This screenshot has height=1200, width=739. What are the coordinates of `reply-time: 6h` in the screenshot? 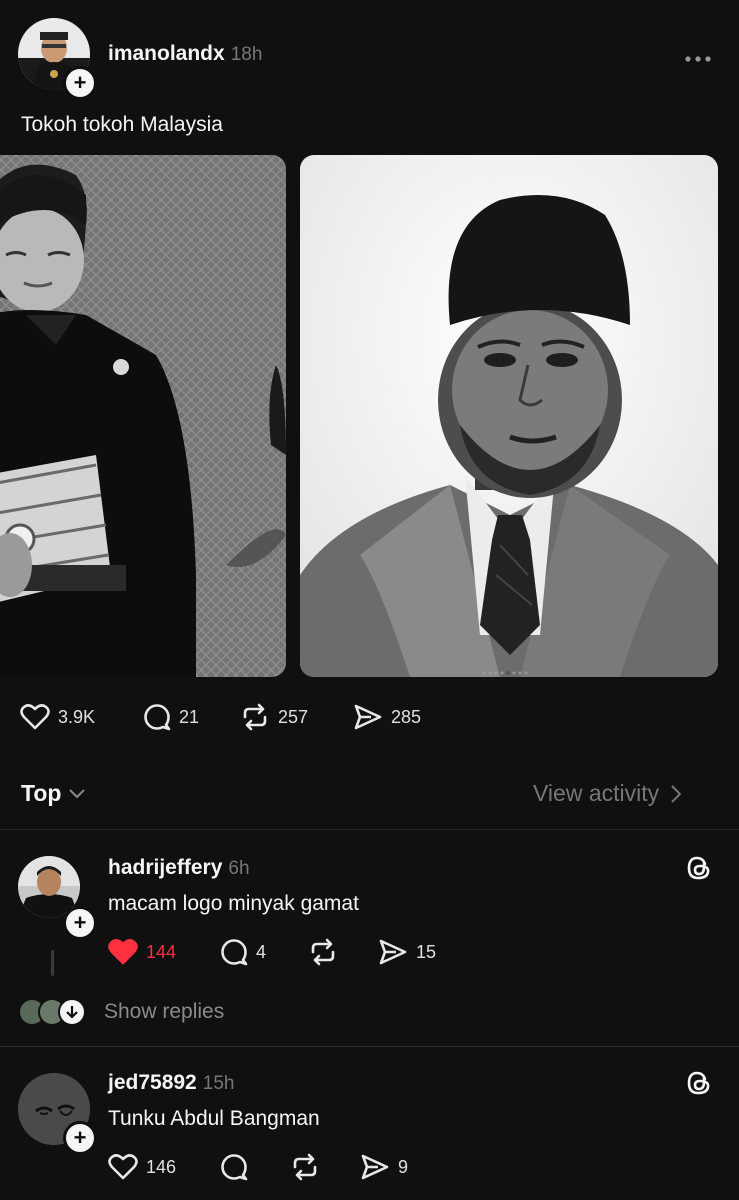 It's located at (239, 868).